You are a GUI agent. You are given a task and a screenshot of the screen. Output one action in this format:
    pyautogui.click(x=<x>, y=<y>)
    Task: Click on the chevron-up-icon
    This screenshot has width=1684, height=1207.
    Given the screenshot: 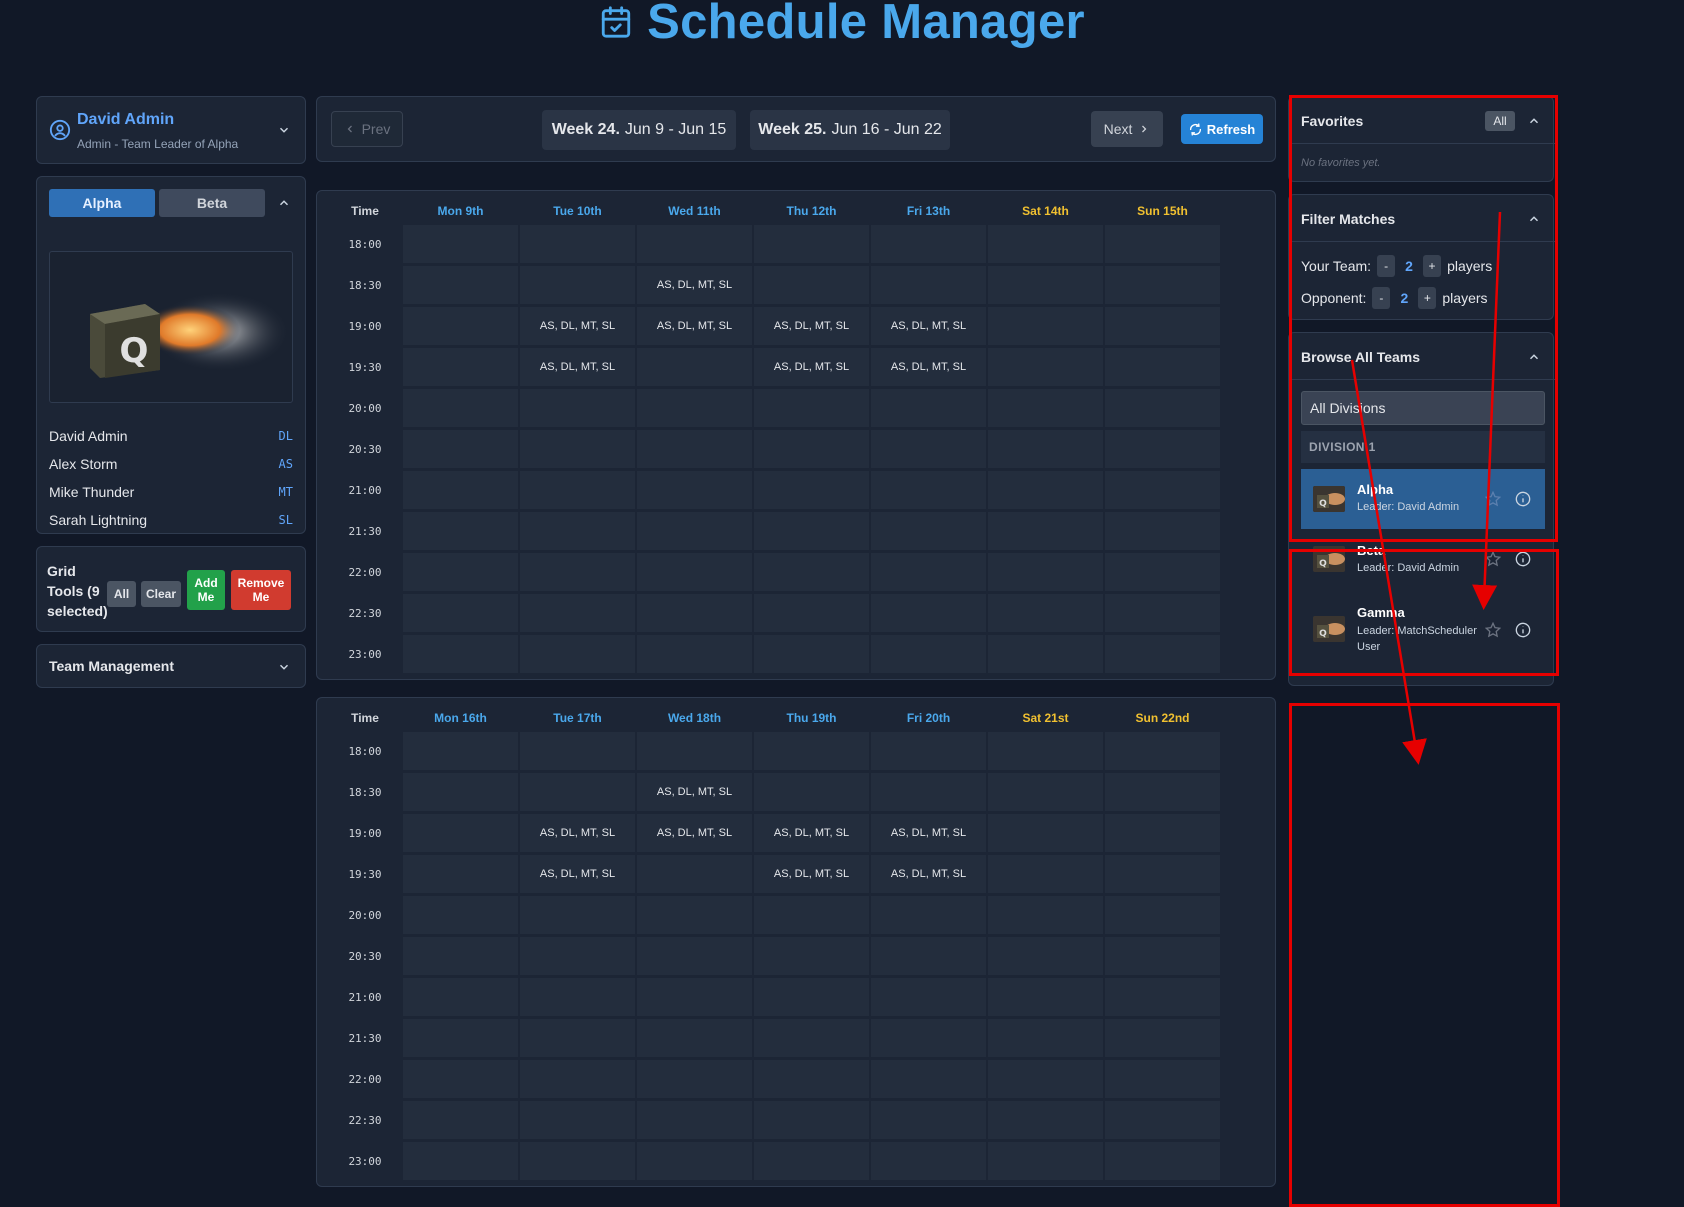 What is the action you would take?
    pyautogui.click(x=284, y=203)
    